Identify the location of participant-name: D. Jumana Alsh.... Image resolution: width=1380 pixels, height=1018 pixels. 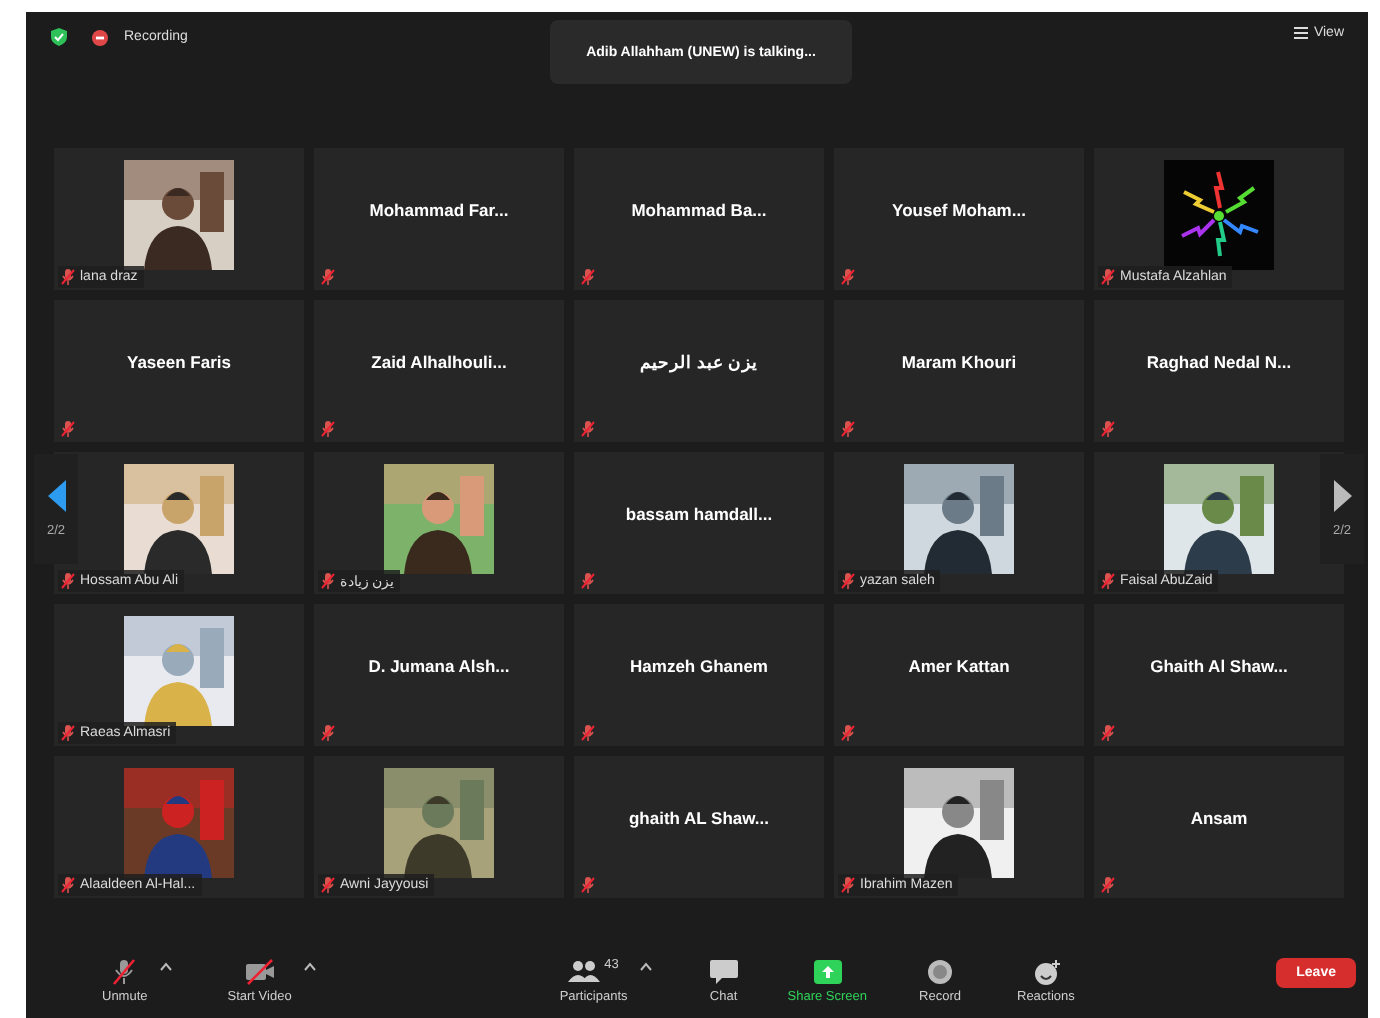
(439, 665).